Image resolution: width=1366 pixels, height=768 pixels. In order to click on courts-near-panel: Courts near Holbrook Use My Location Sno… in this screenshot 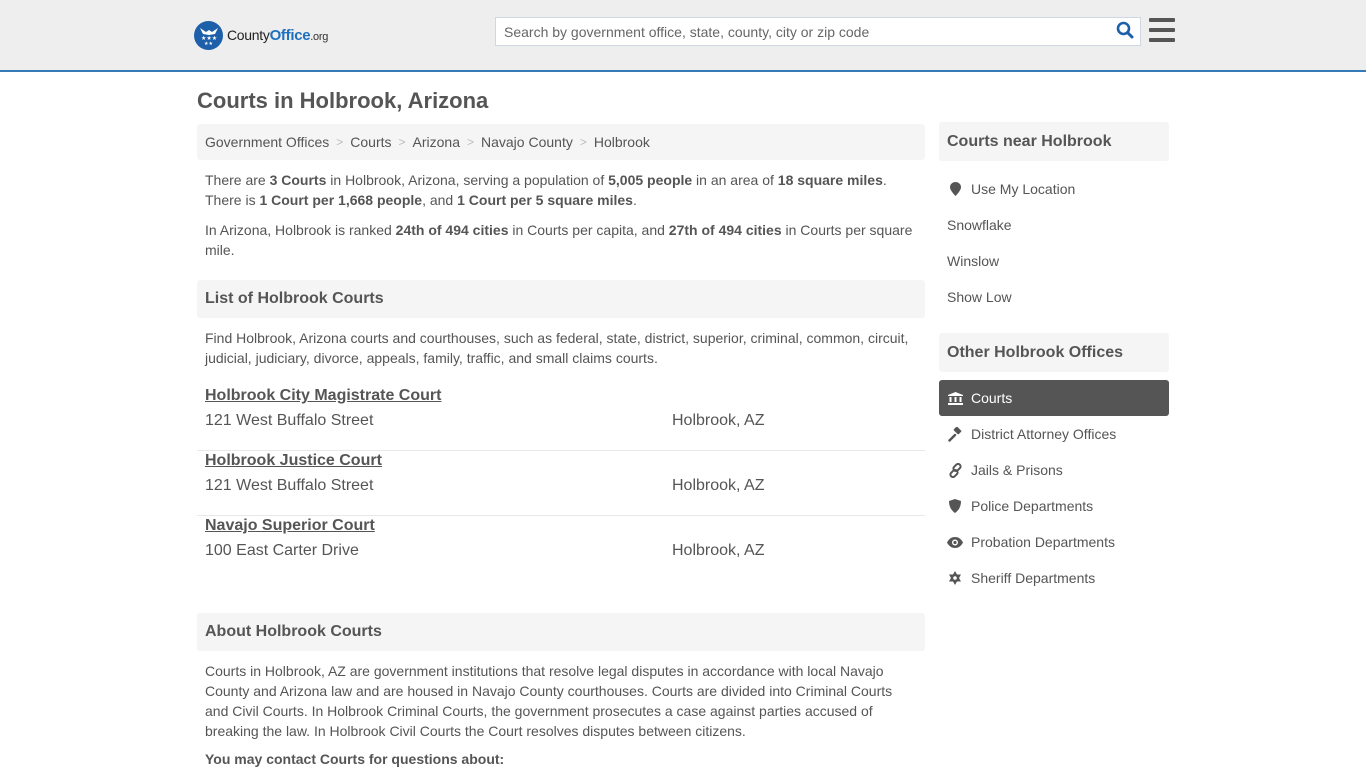, I will do `click(1054, 218)`.